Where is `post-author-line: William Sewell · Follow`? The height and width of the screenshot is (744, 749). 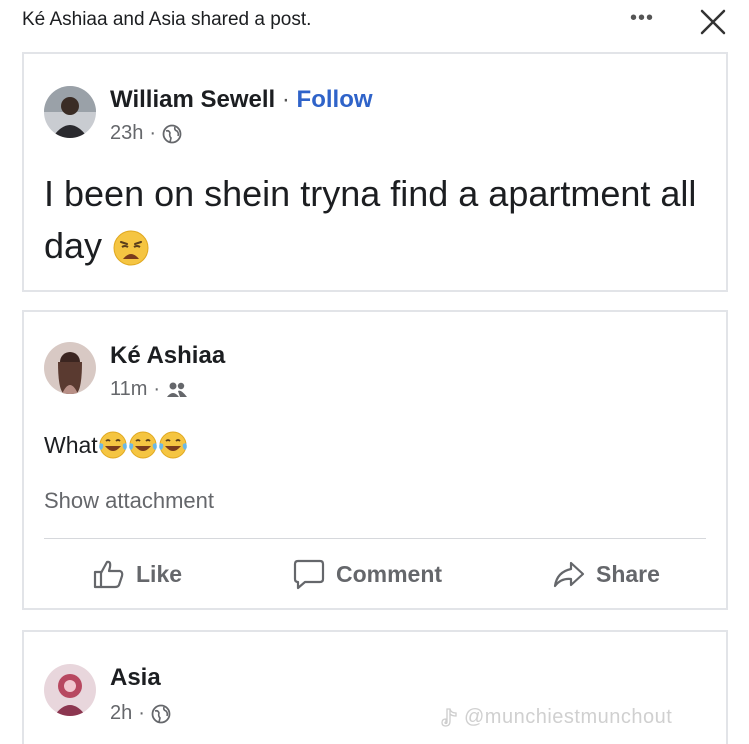 post-author-line: William Sewell · Follow is located at coordinates (241, 100).